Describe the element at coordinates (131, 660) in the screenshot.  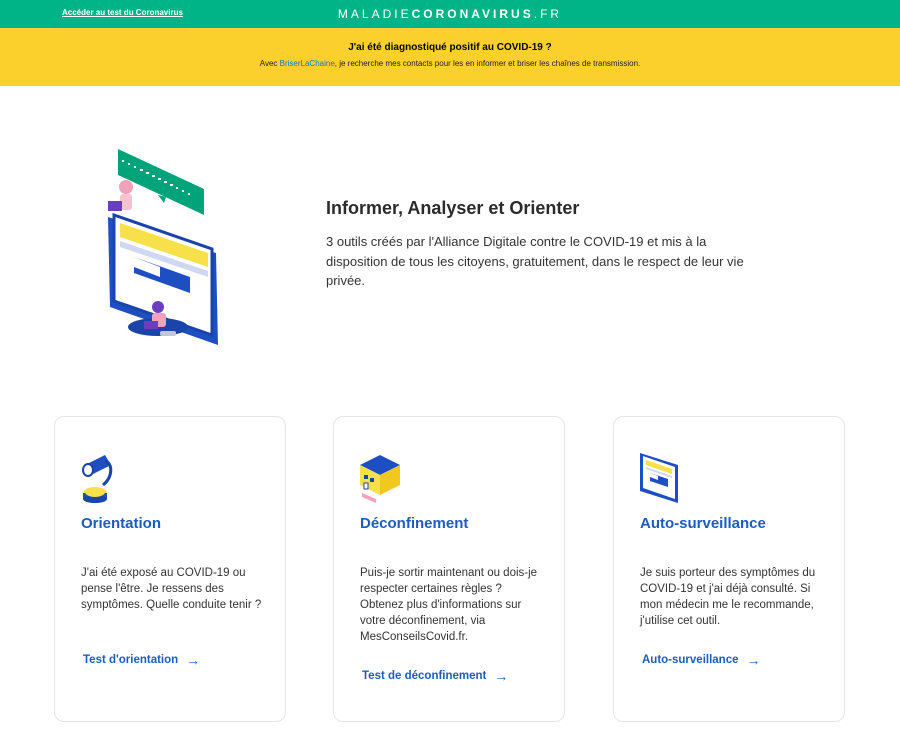
I see `link-label: Test d'orientation` at that location.